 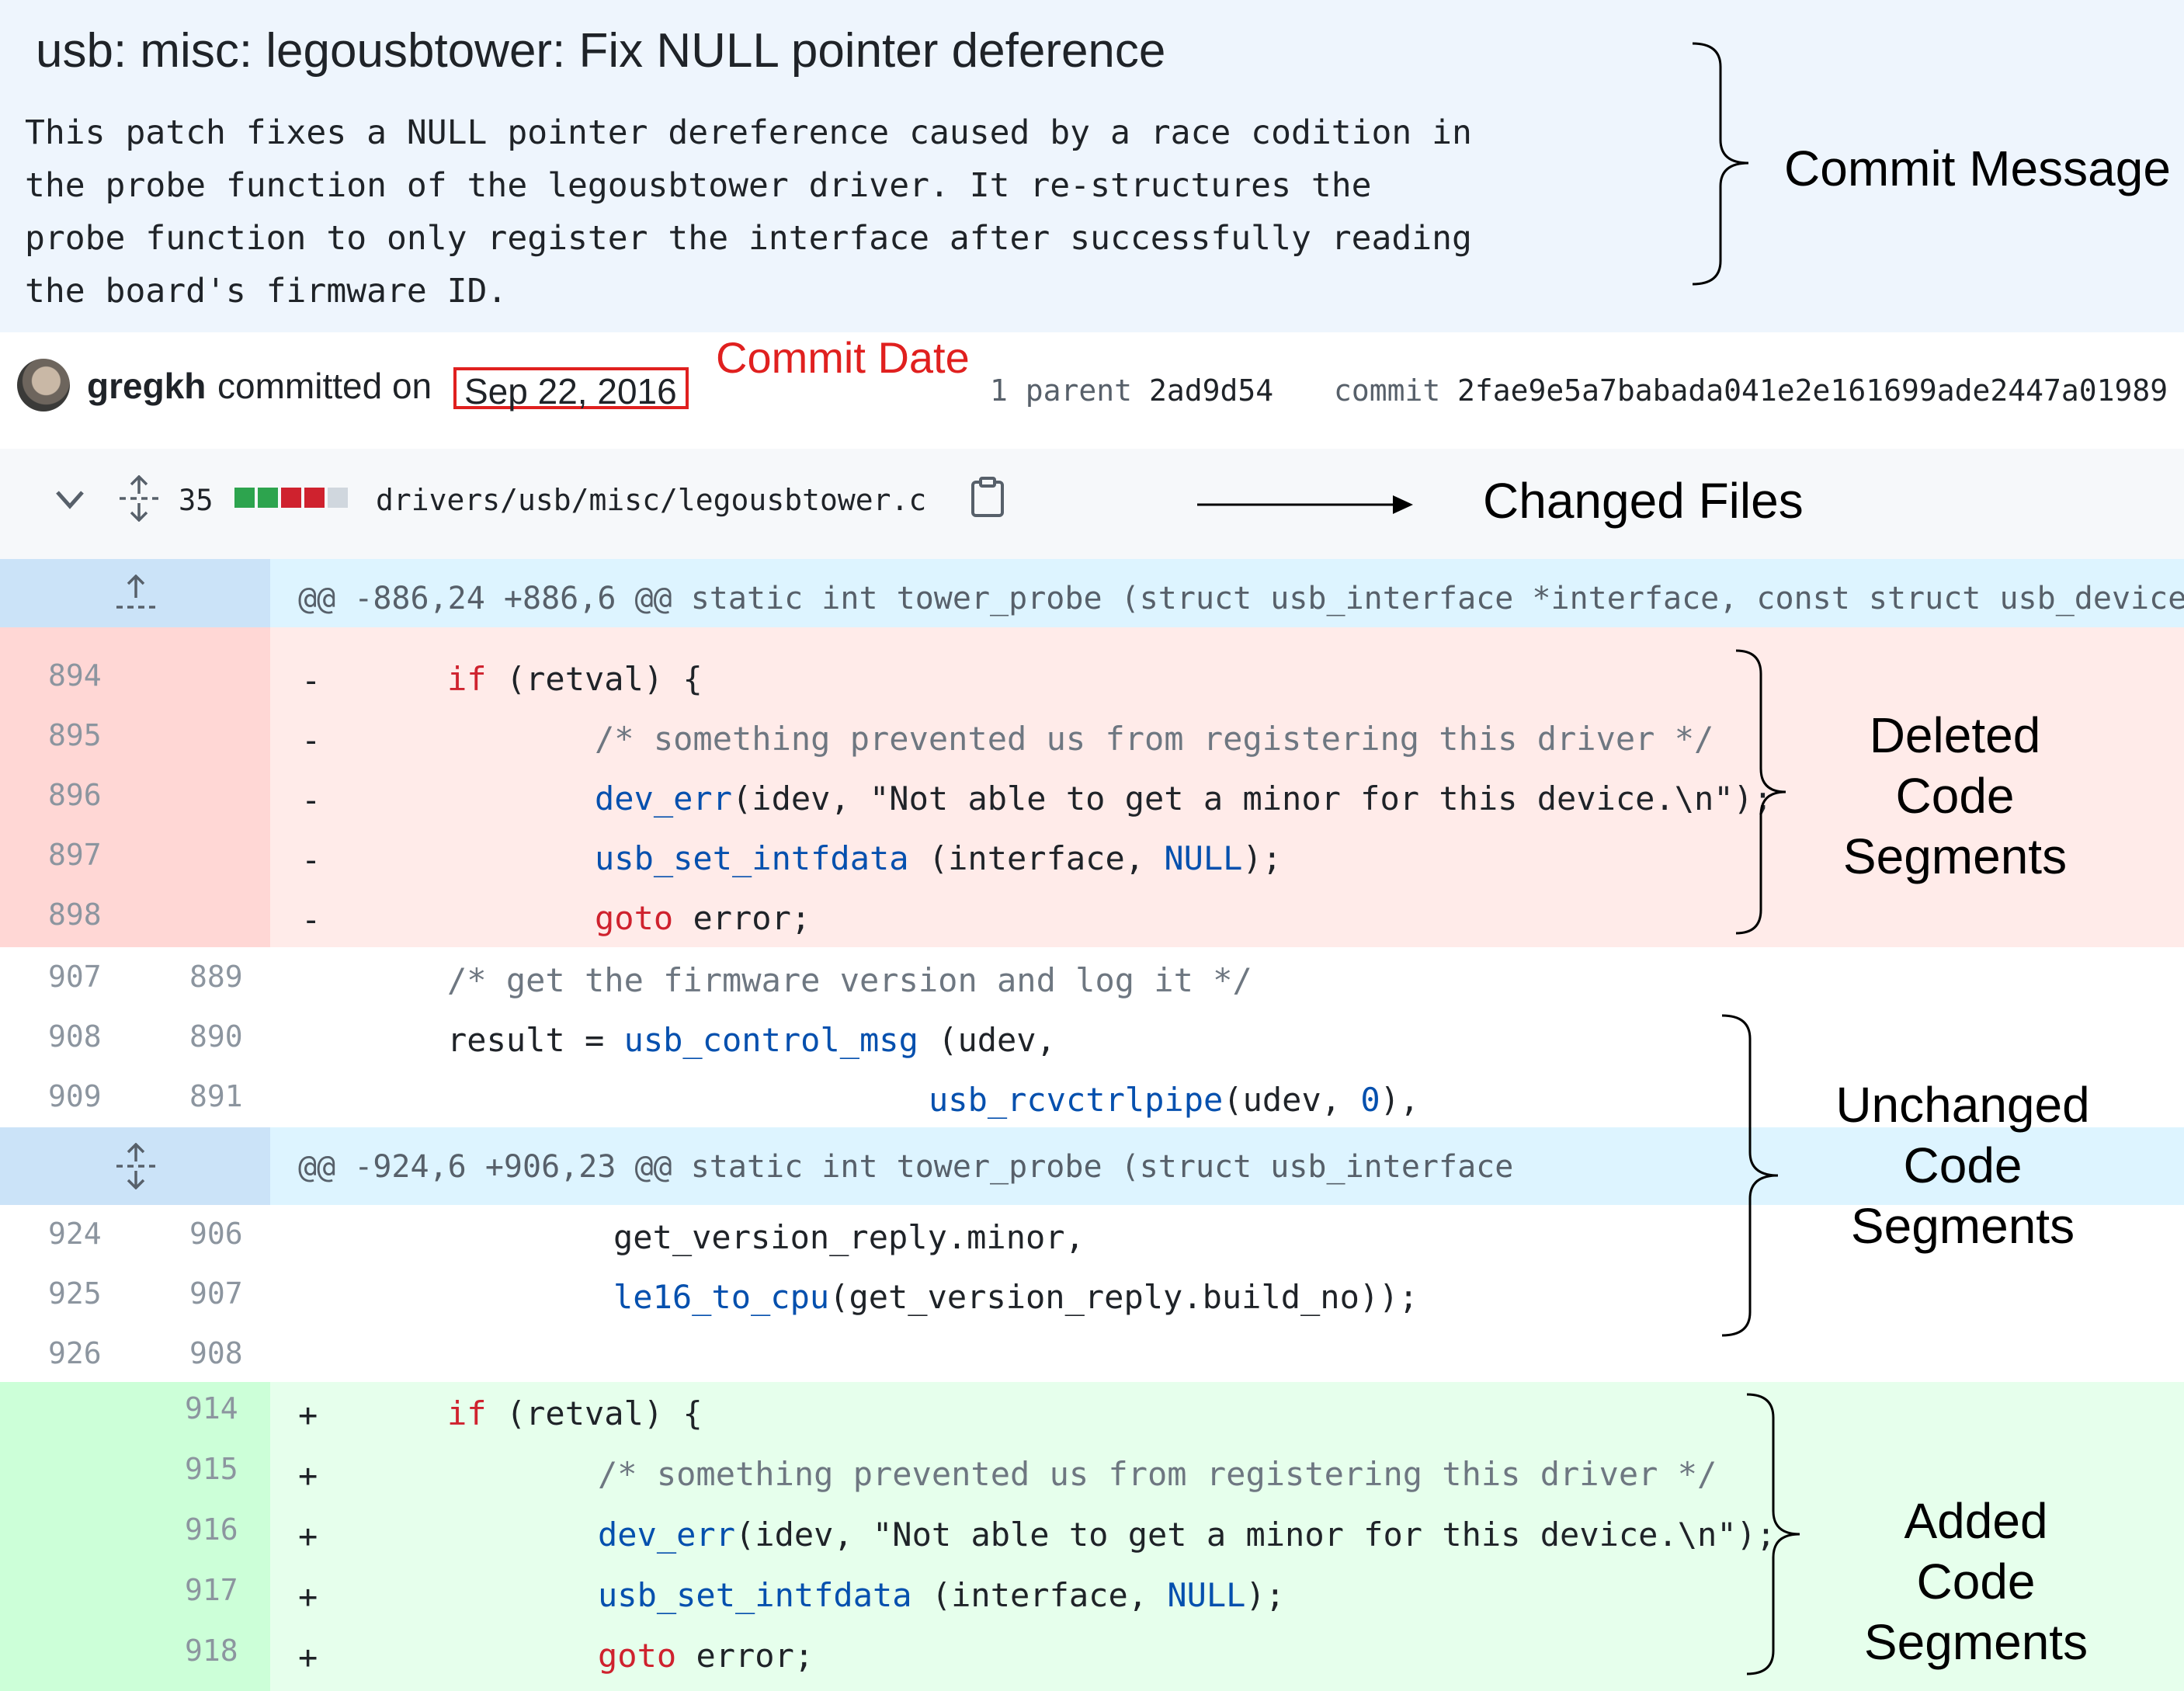 What do you see at coordinates (1976, 1642) in the screenshot?
I see `added-annotation-line: Segments` at bounding box center [1976, 1642].